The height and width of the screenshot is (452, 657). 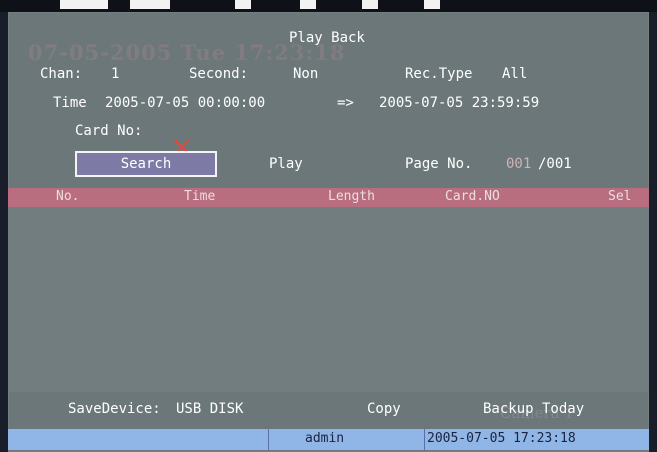 What do you see at coordinates (185, 103) in the screenshot?
I see `time-start: 2005-07-05 00:00:00` at bounding box center [185, 103].